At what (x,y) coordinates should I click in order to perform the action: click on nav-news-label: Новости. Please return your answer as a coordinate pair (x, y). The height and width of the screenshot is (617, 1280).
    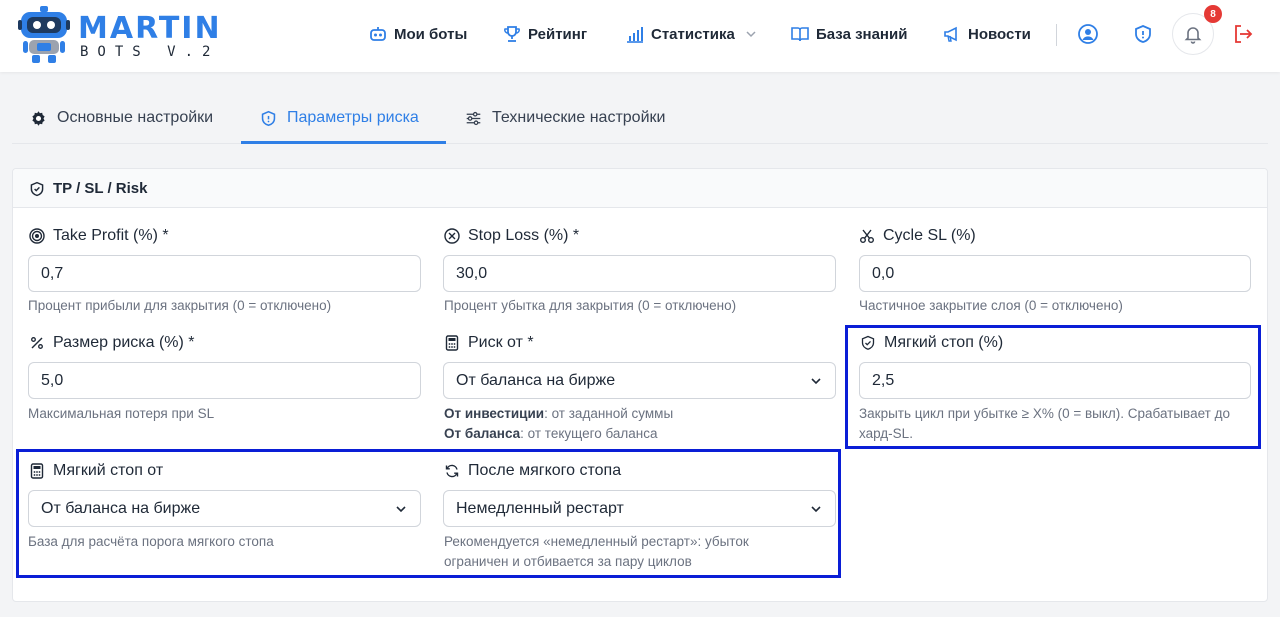
    Looking at the image, I should click on (999, 34).